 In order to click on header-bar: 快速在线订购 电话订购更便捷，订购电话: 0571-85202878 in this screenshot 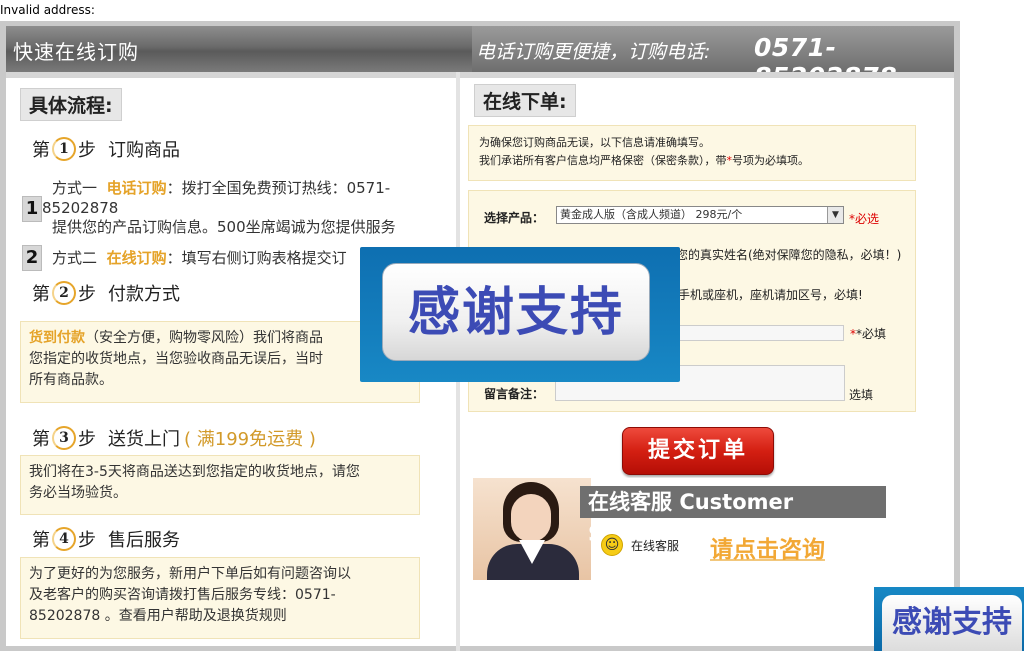, I will do `click(480, 58)`.